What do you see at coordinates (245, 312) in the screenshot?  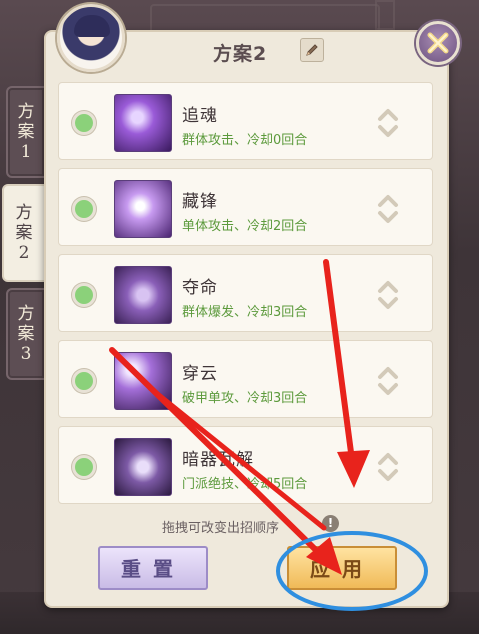 I see `skill-description: 群体爆发、冷却3回合` at bounding box center [245, 312].